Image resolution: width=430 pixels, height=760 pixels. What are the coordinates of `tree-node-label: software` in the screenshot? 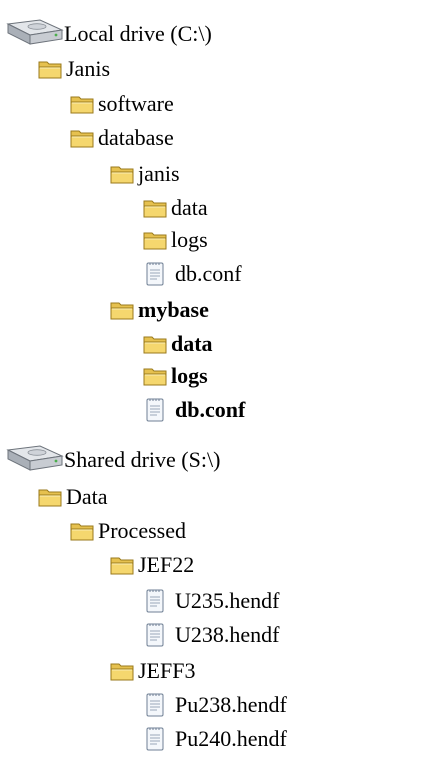 It's located at (136, 103).